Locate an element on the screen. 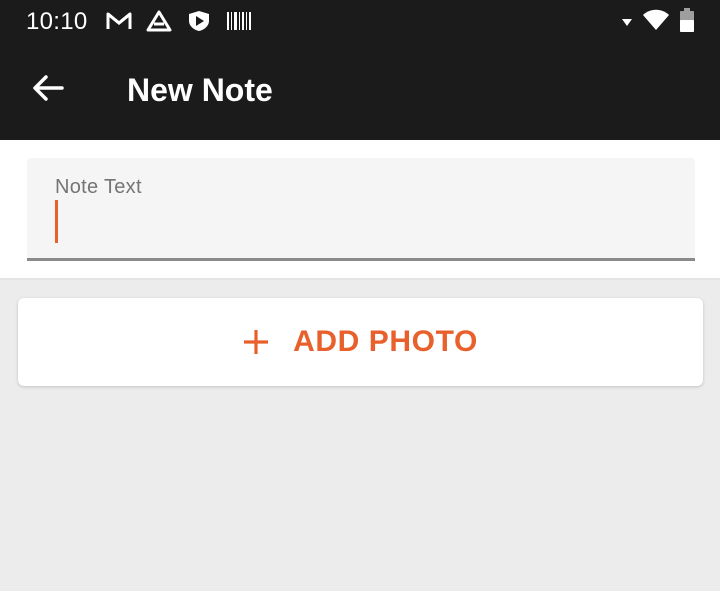 The image size is (720, 591). wifi-icon is located at coordinates (656, 22).